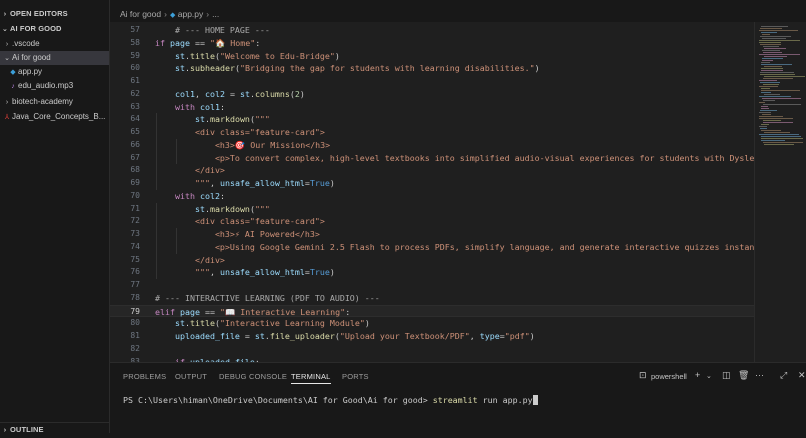 This screenshot has width=806, height=438. I want to click on tree-item-edu-audio: ♪ edu_audio.mp3, so click(54, 86).